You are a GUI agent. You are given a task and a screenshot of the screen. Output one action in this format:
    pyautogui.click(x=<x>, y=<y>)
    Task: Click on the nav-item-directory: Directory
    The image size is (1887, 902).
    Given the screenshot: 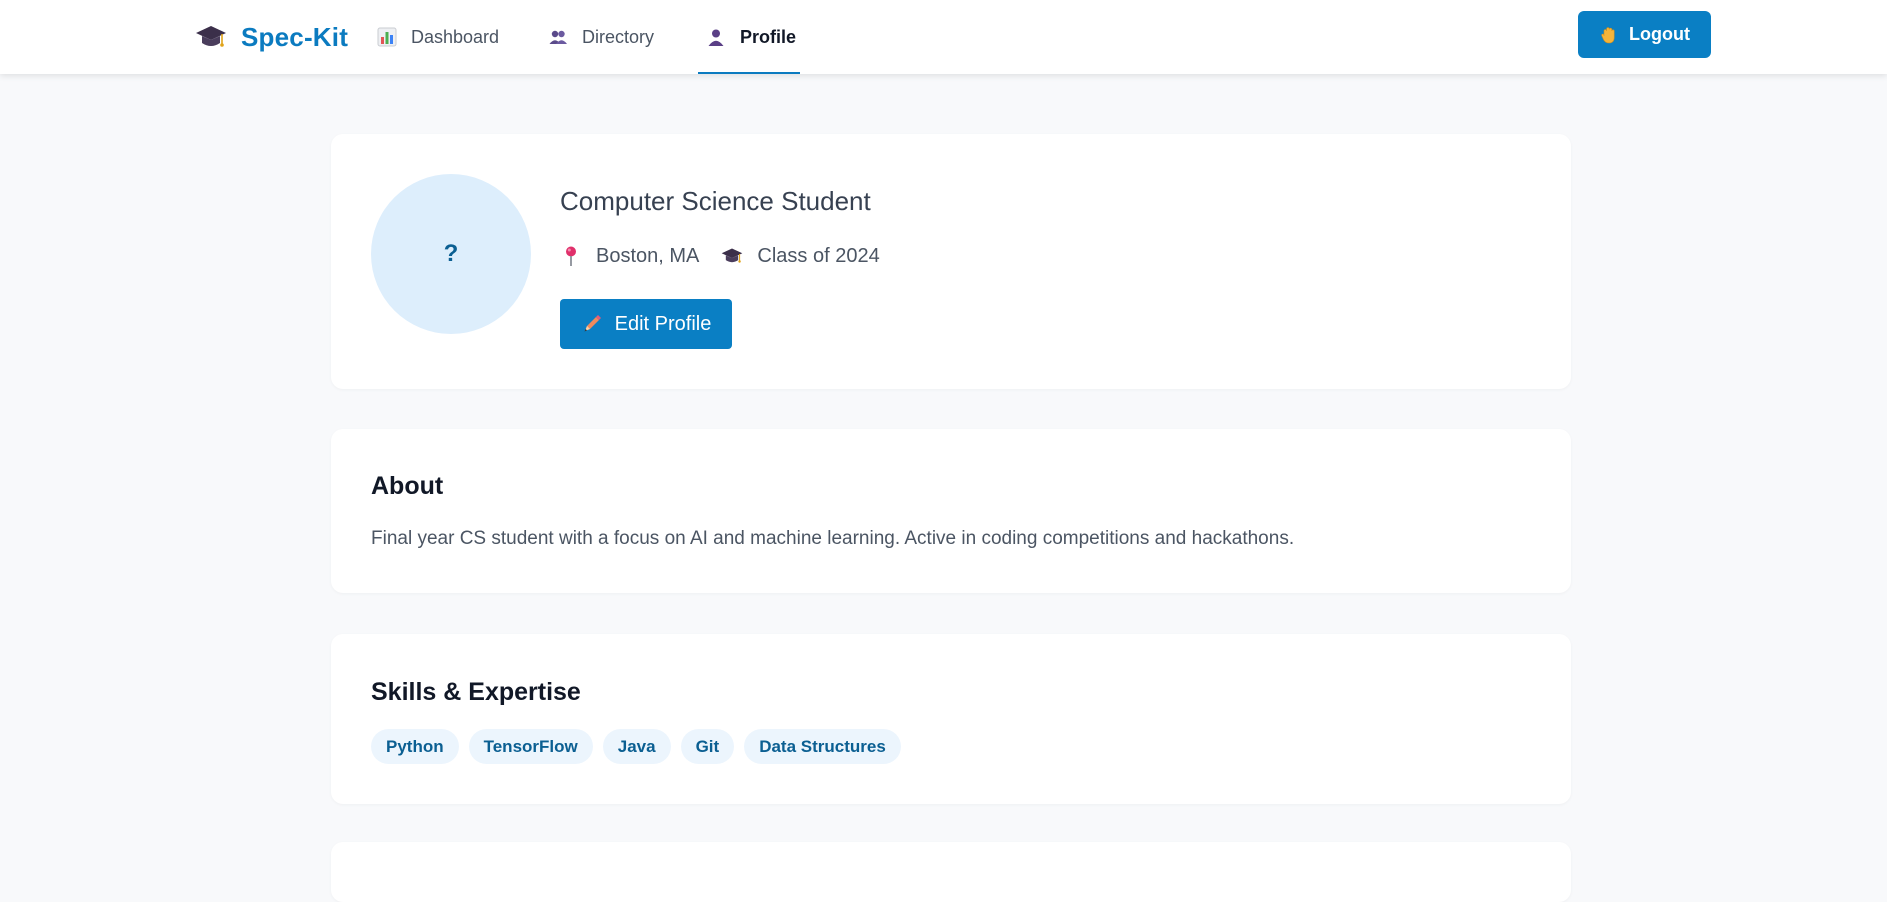 What is the action you would take?
    pyautogui.click(x=601, y=37)
    